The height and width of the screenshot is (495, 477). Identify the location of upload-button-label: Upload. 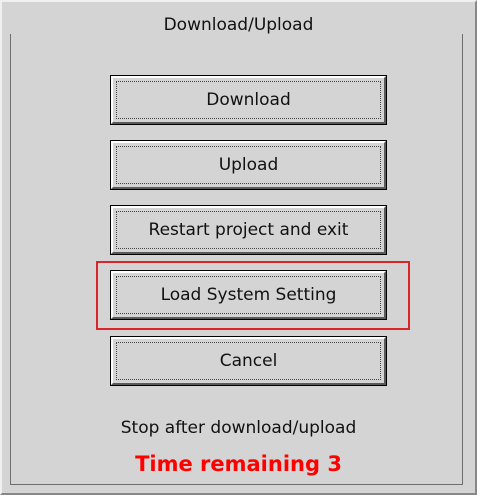
(248, 165).